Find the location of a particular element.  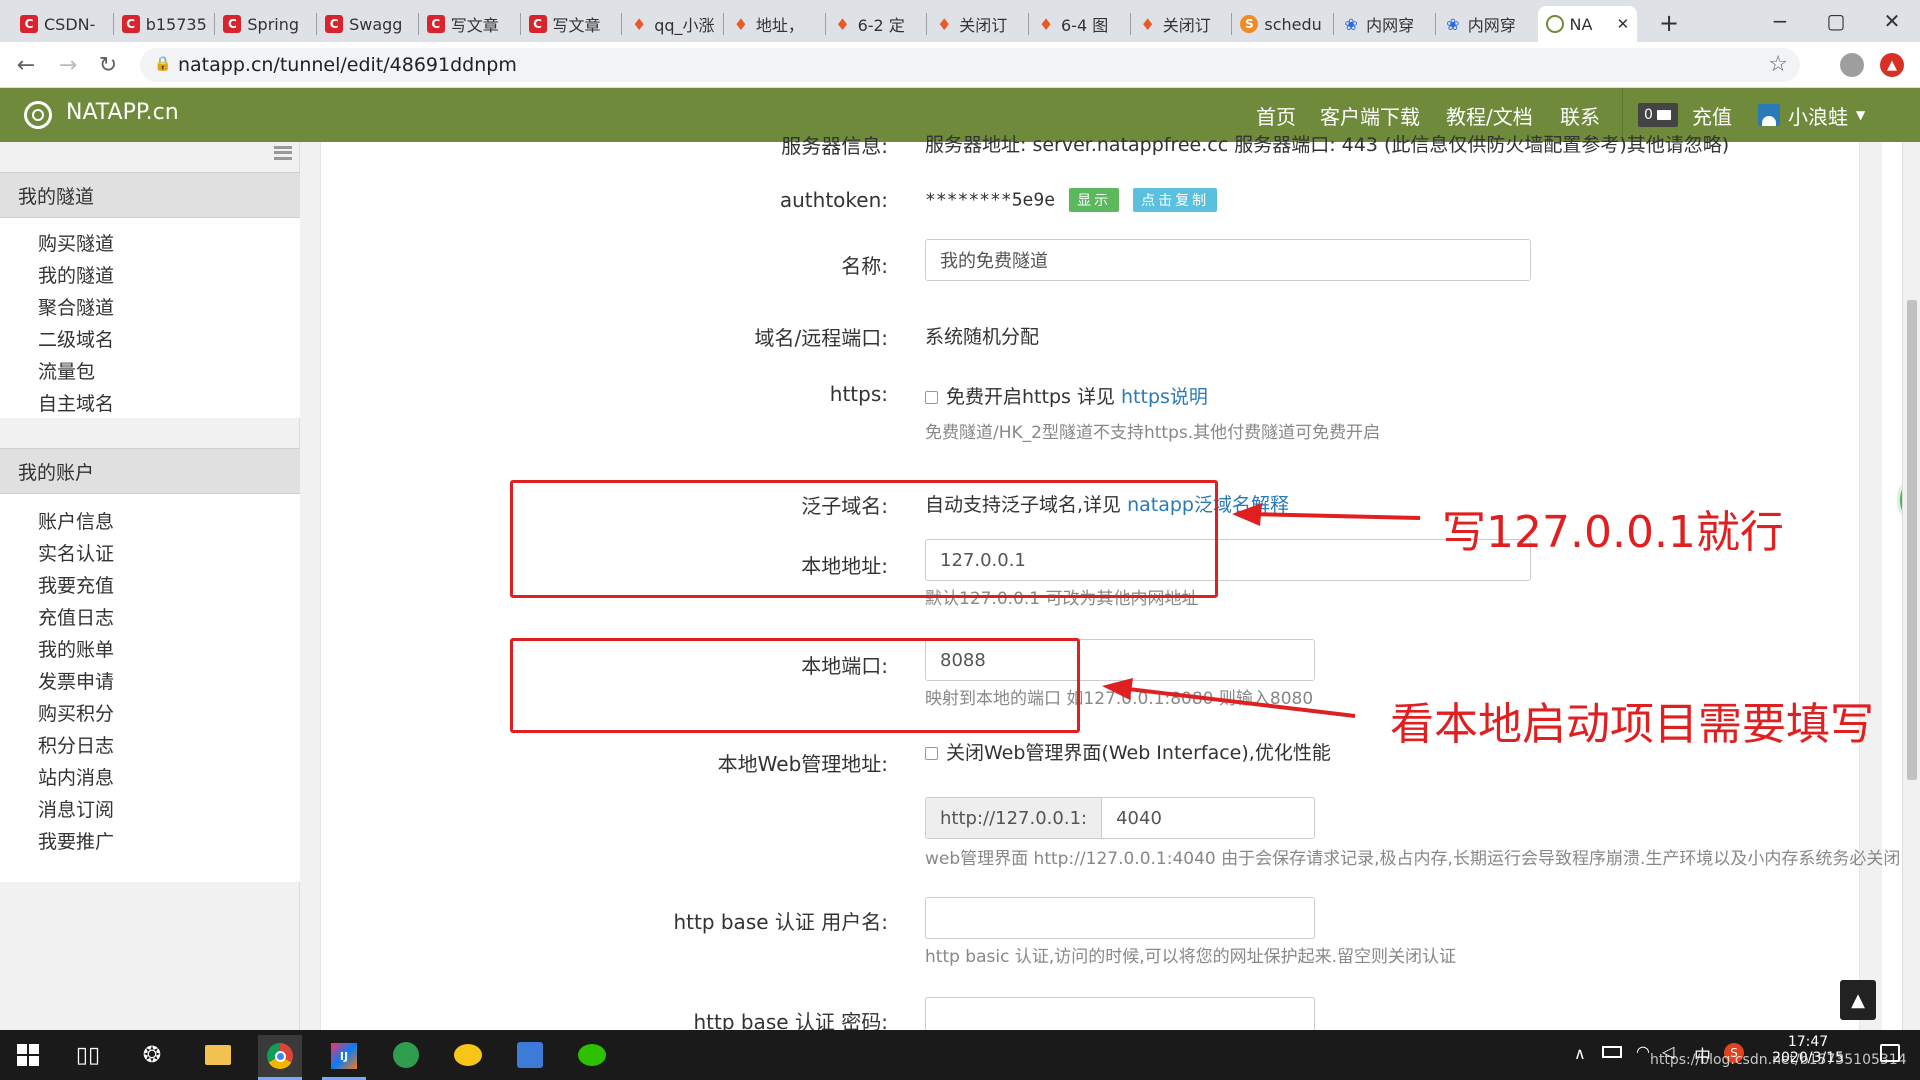

chrome-icon is located at coordinates (280, 1057).